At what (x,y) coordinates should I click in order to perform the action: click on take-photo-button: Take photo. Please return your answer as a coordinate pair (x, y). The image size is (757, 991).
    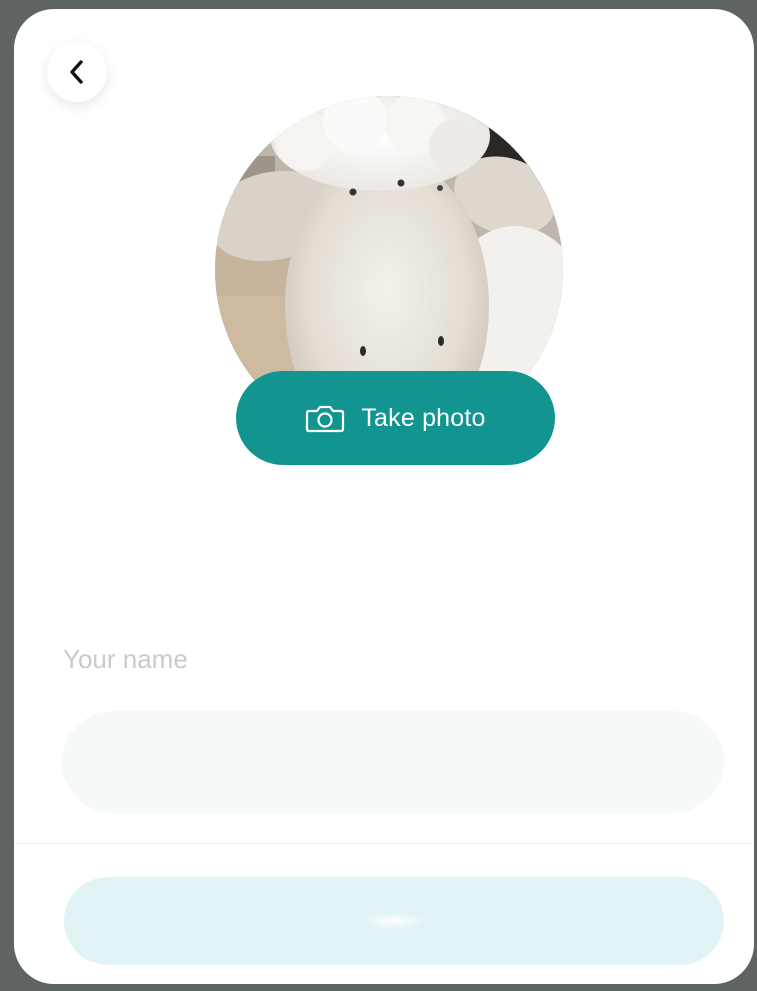
    Looking at the image, I should click on (395, 418).